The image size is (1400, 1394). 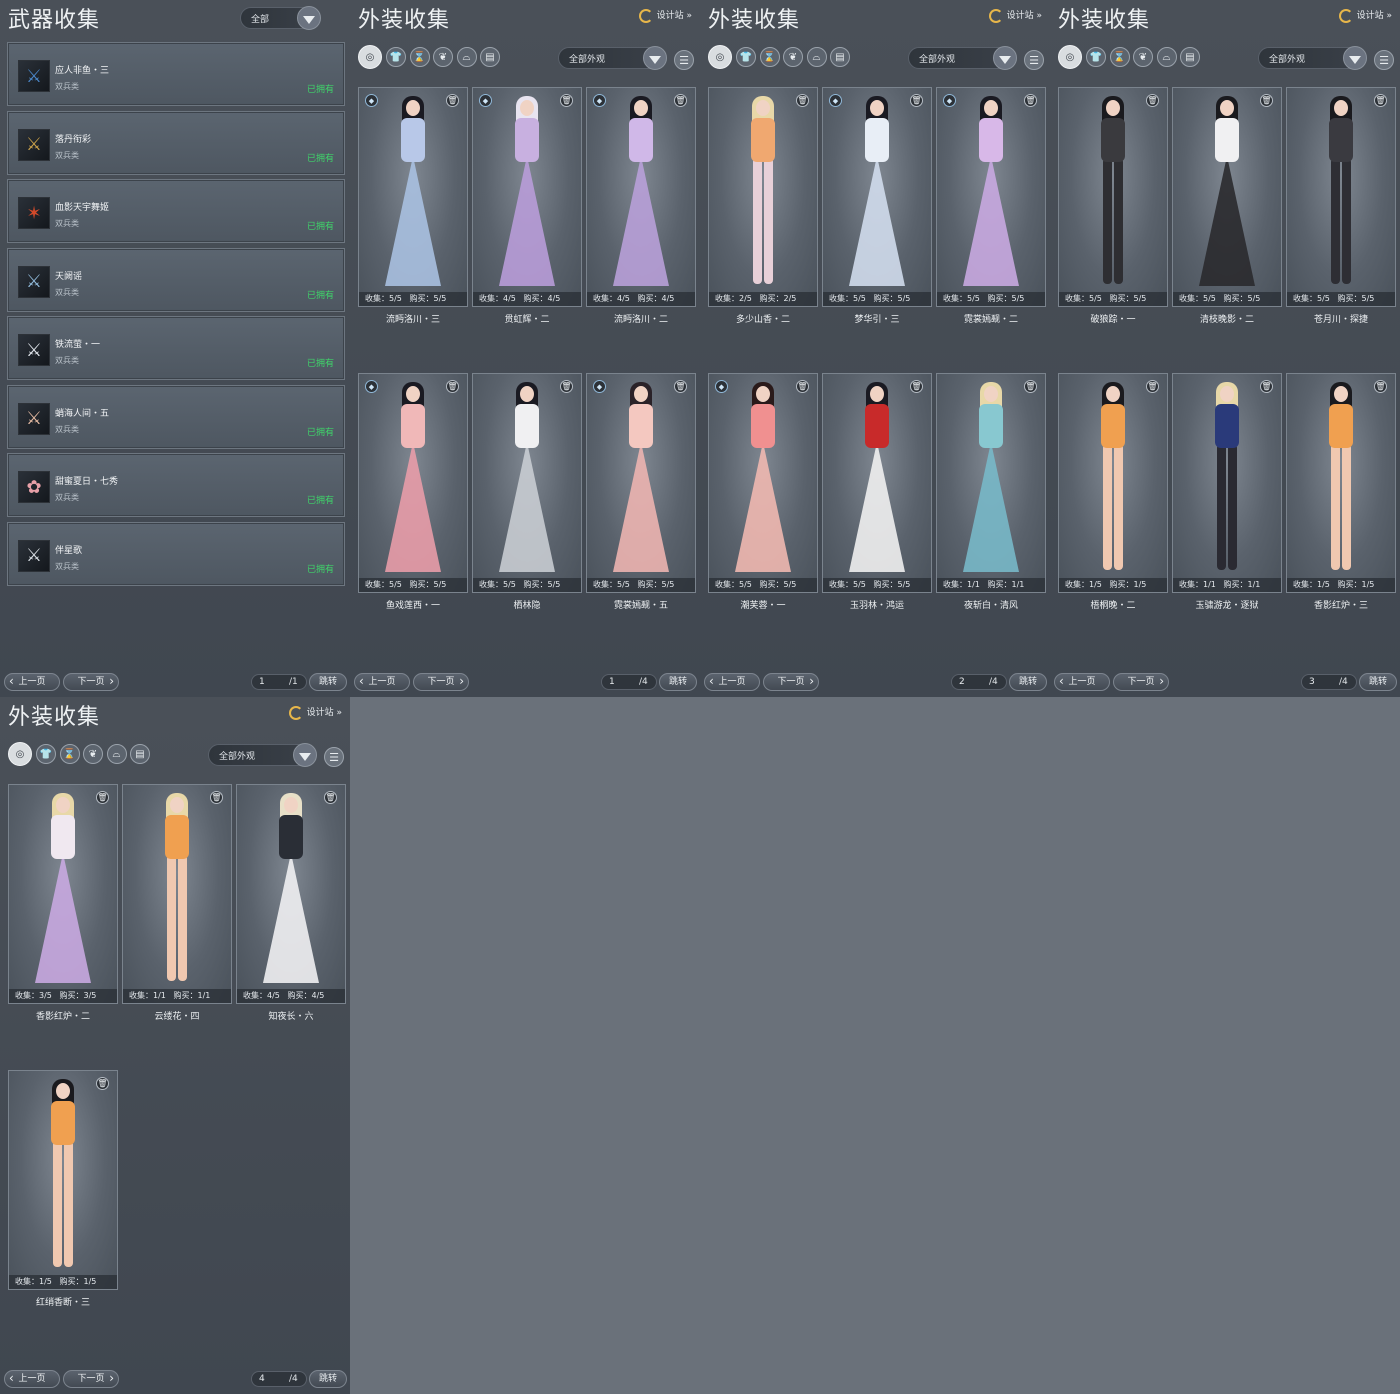 What do you see at coordinates (291, 894) in the screenshot?
I see `outfit-card: 🗑 收集：4/5 购买：4/5` at bounding box center [291, 894].